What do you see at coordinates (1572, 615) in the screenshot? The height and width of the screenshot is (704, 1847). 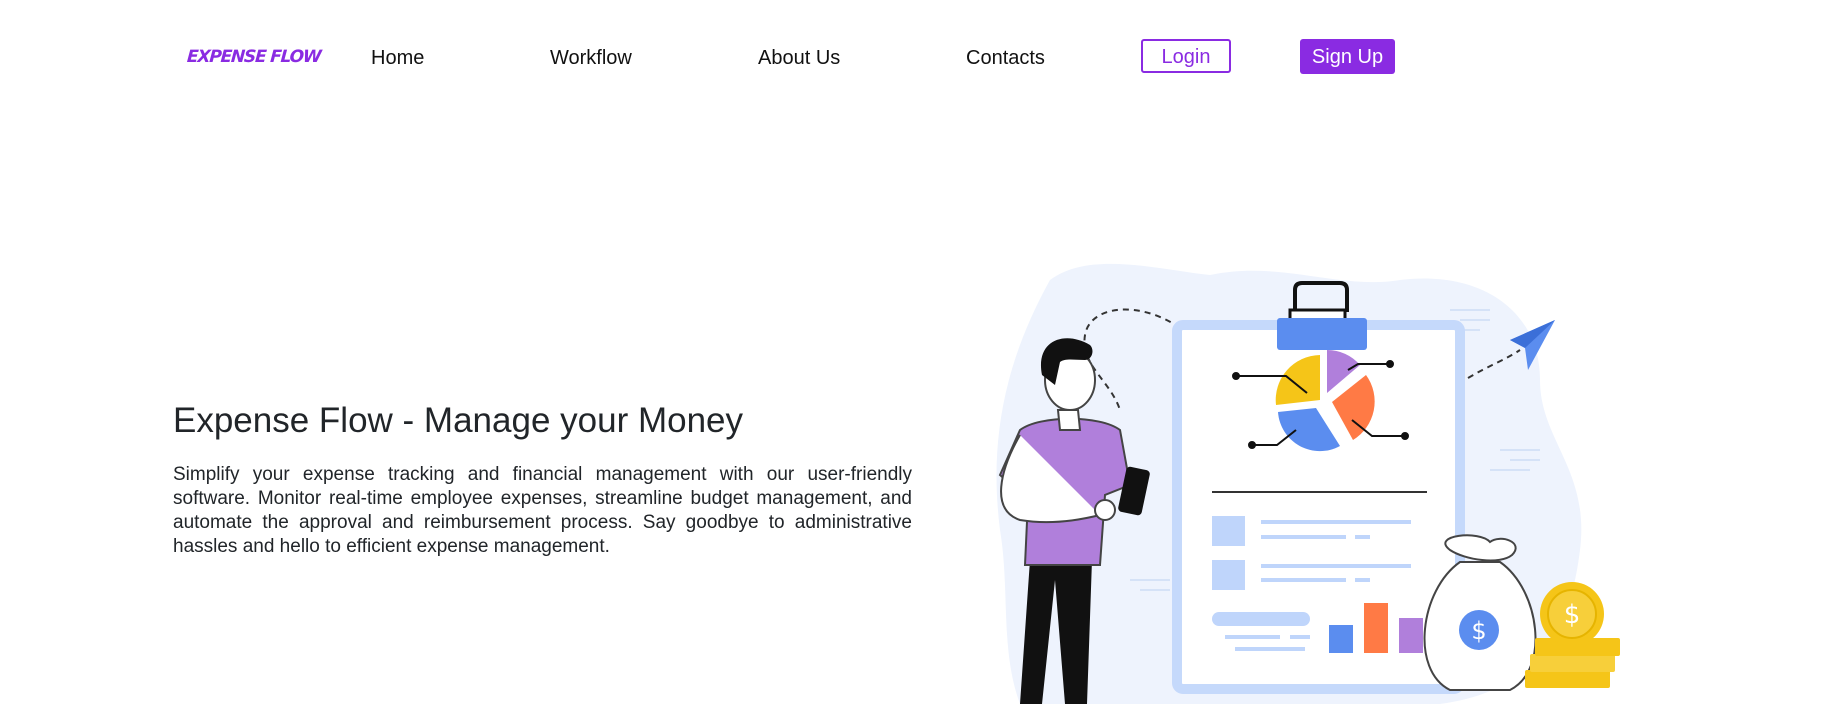 I see `coin-dollar-sign: $` at bounding box center [1572, 615].